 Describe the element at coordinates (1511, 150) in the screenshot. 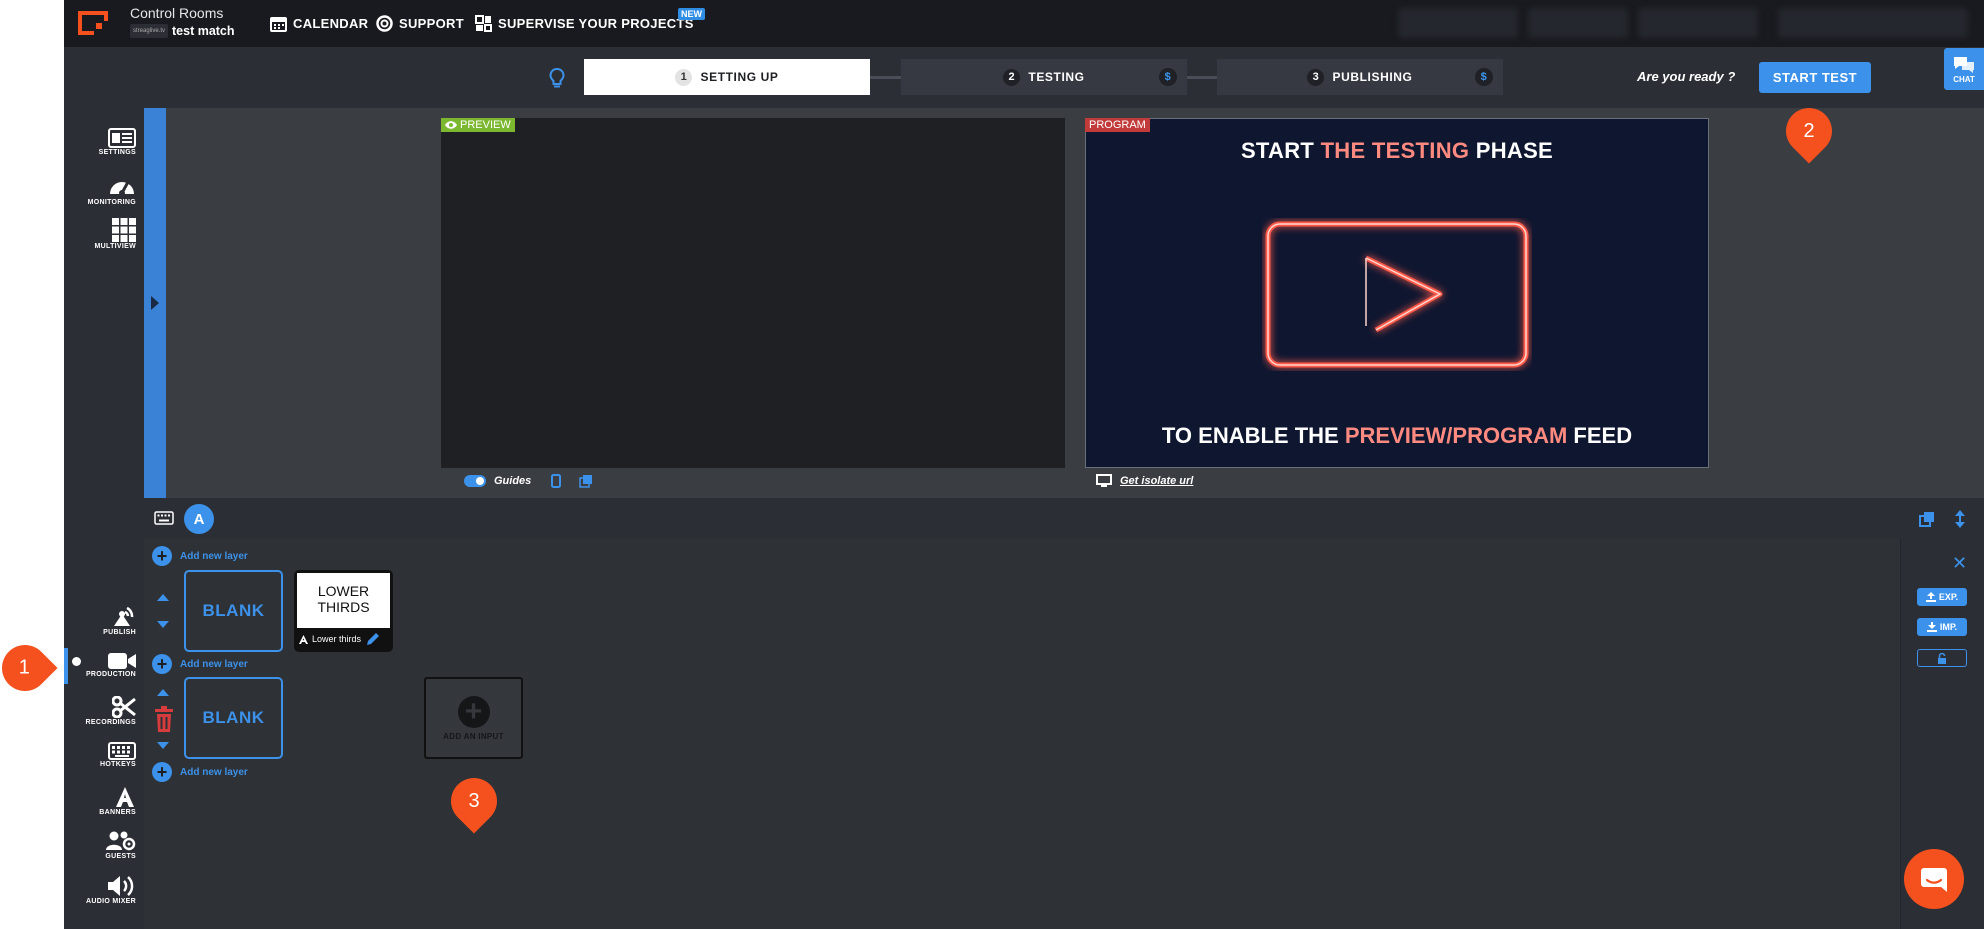

I see `program-title-part: PHASE` at that location.